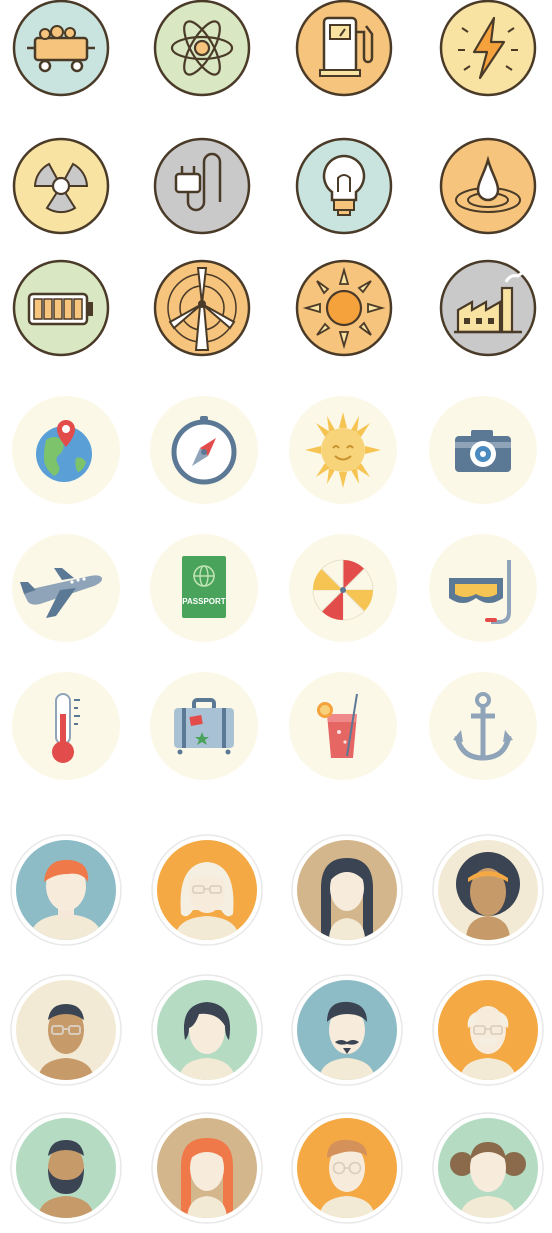  Describe the element at coordinates (204, 450) in the screenshot. I see `compass-icon` at that location.